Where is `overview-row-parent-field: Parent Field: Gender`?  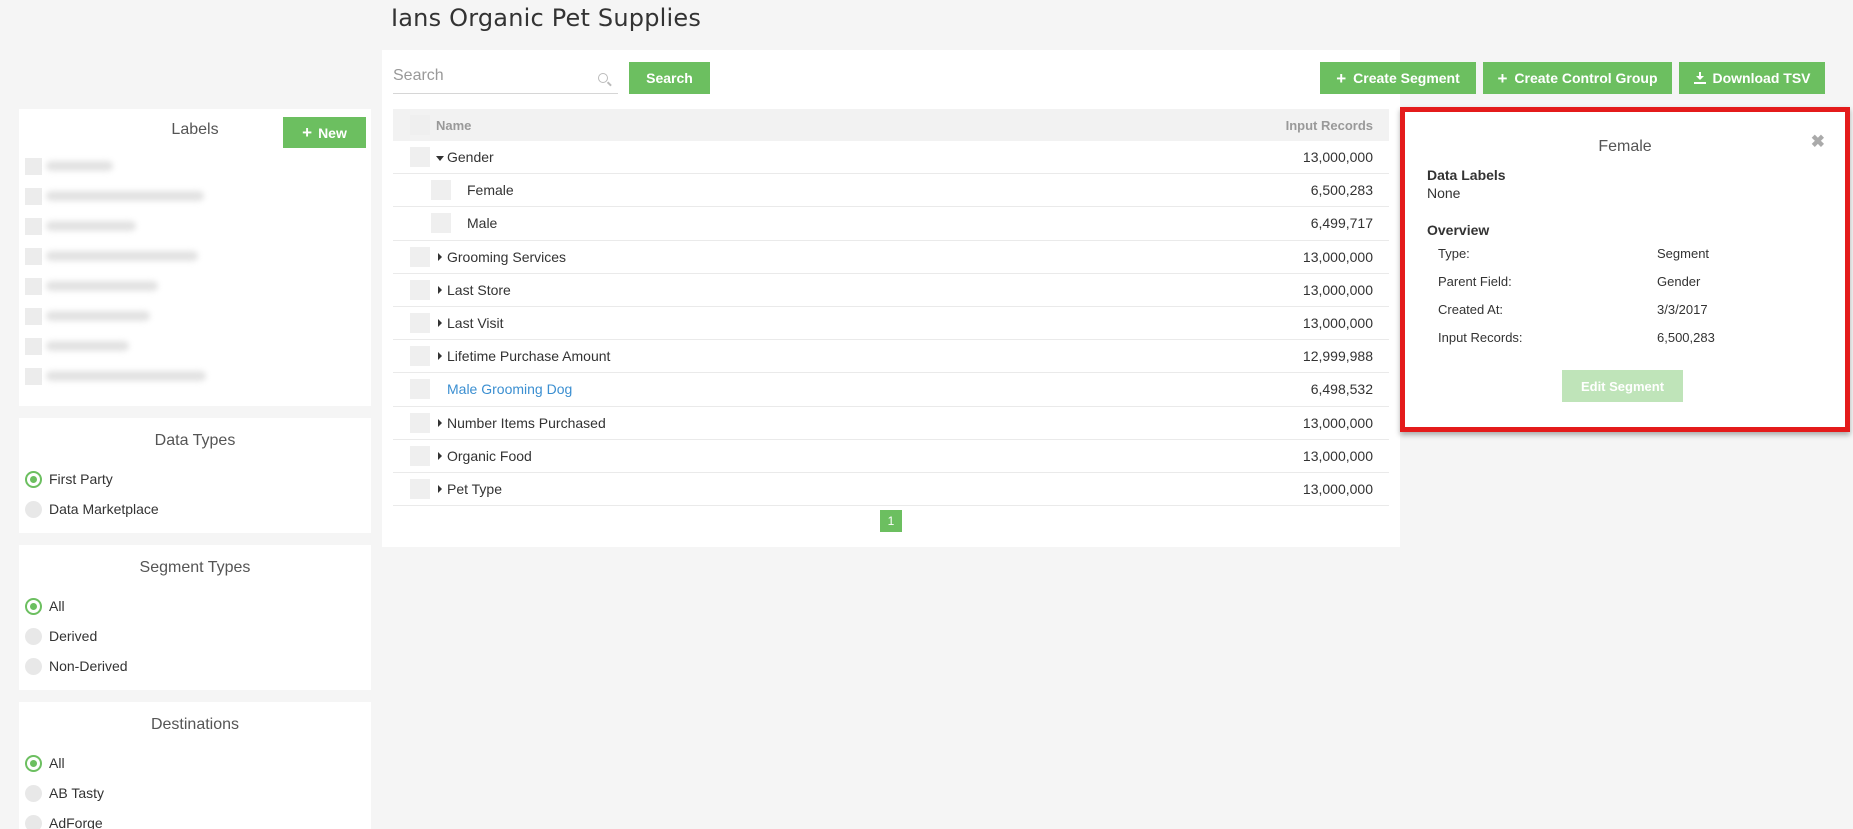
overview-row-parent-field: Parent Field: Gender is located at coordinates (1628, 281).